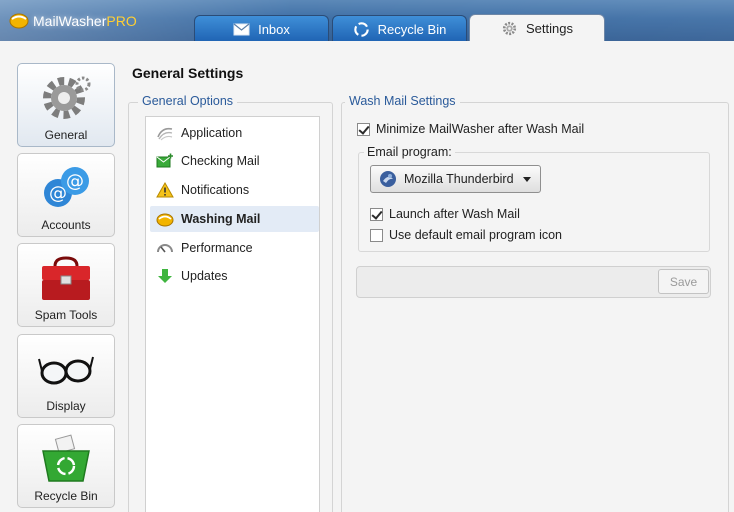  Describe the element at coordinates (376, 214) in the screenshot. I see `launch-after-wash-checkbox` at that location.